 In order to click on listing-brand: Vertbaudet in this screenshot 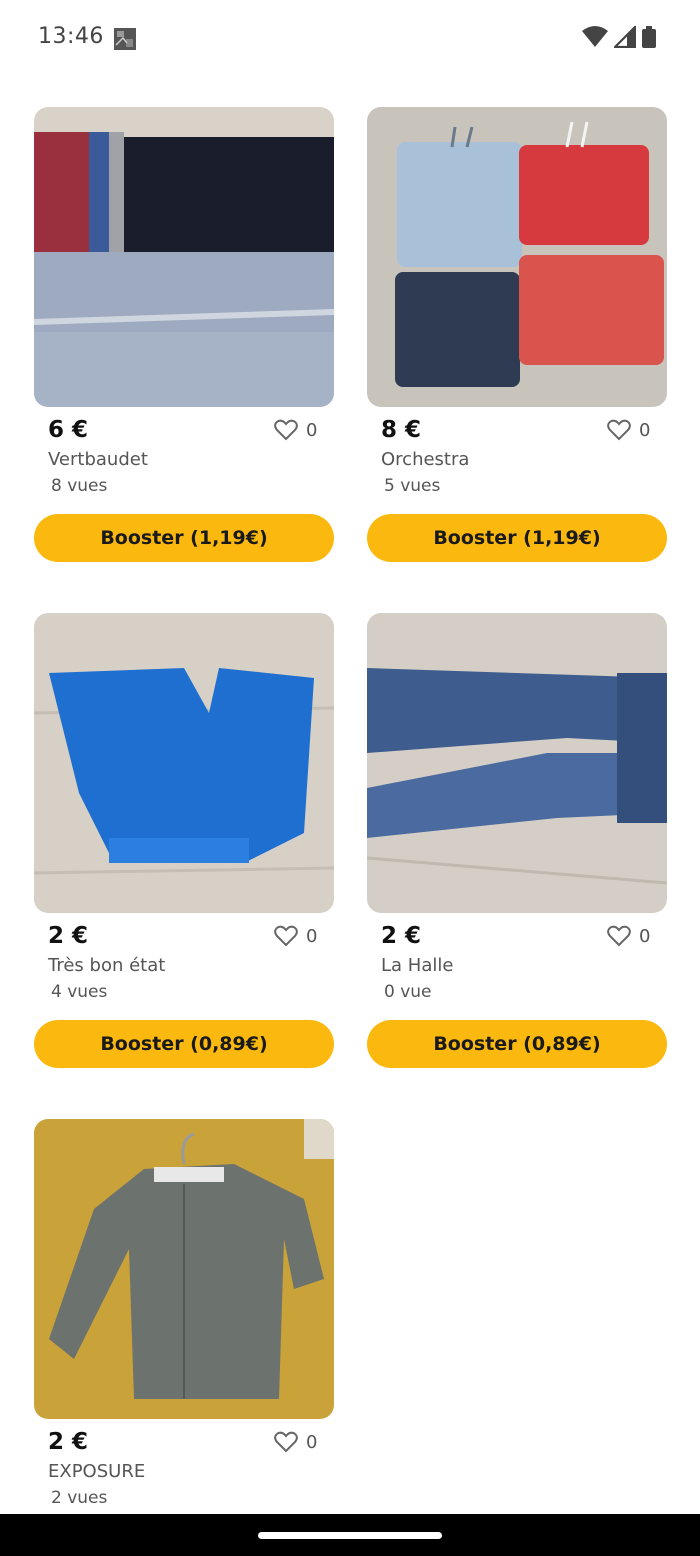, I will do `click(98, 459)`.